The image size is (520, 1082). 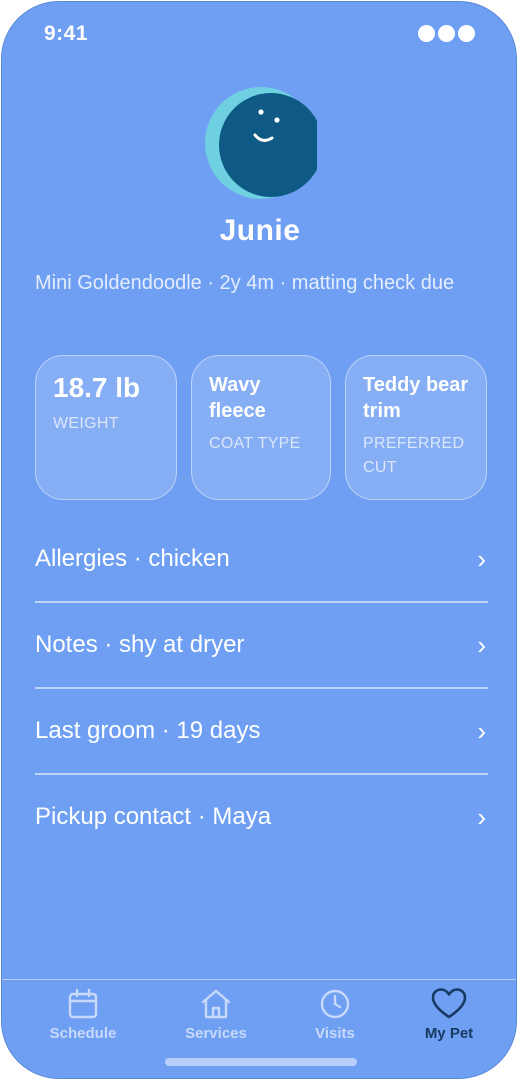 What do you see at coordinates (97, 387) in the screenshot?
I see `stat-value: 18.7 lb` at bounding box center [97, 387].